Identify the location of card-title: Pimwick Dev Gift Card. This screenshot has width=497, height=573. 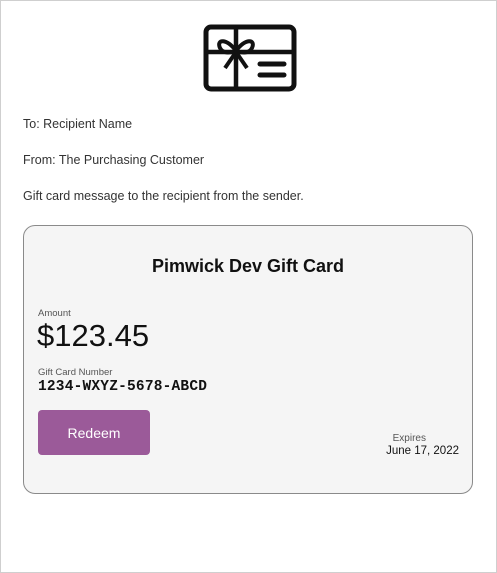
(248, 266).